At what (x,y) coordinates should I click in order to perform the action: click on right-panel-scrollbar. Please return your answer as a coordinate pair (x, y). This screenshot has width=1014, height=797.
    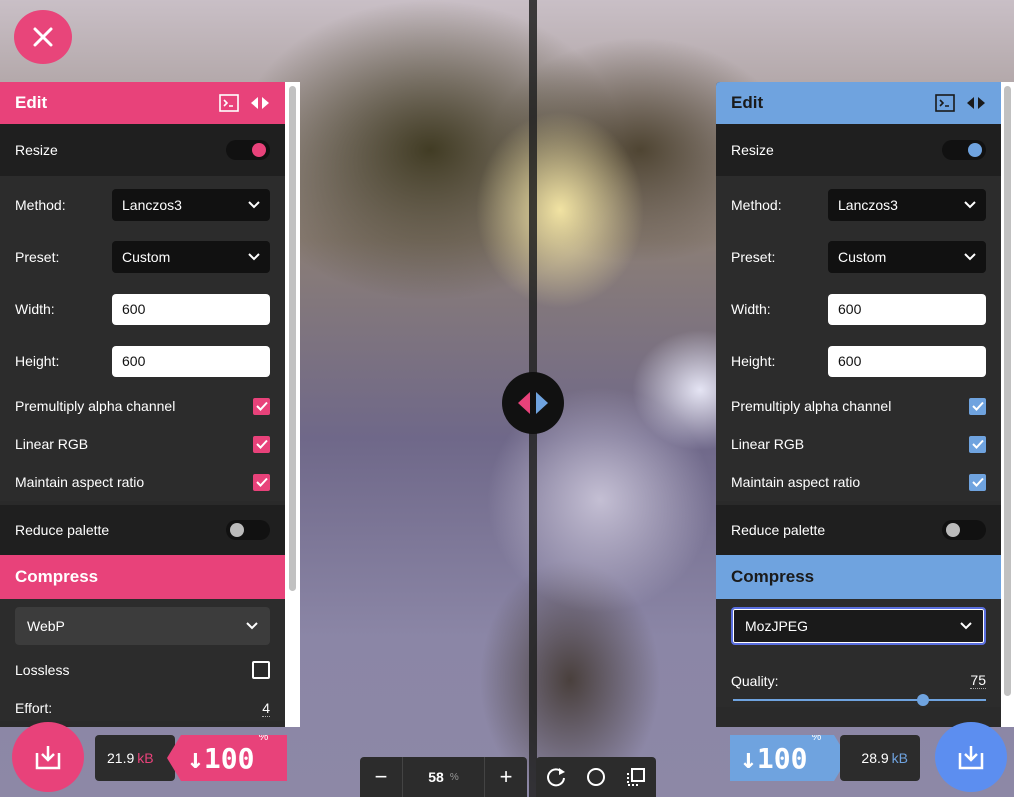
    Looking at the image, I should click on (1007, 404).